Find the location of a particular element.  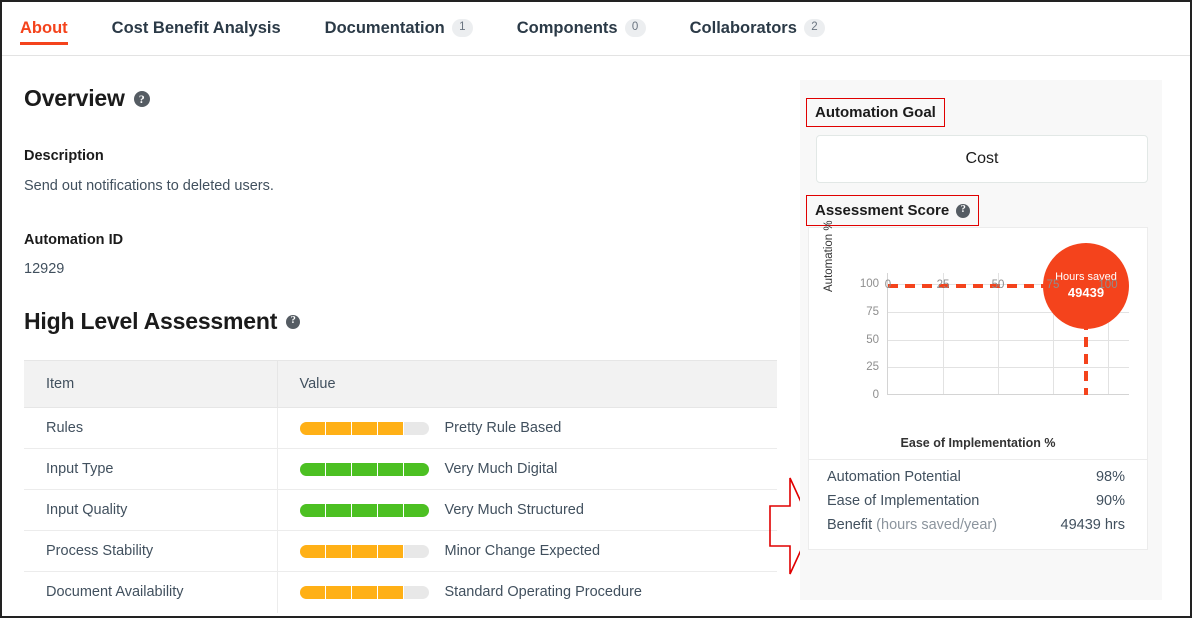

stat-label-text: Ease of Implementation is located at coordinates (903, 501).